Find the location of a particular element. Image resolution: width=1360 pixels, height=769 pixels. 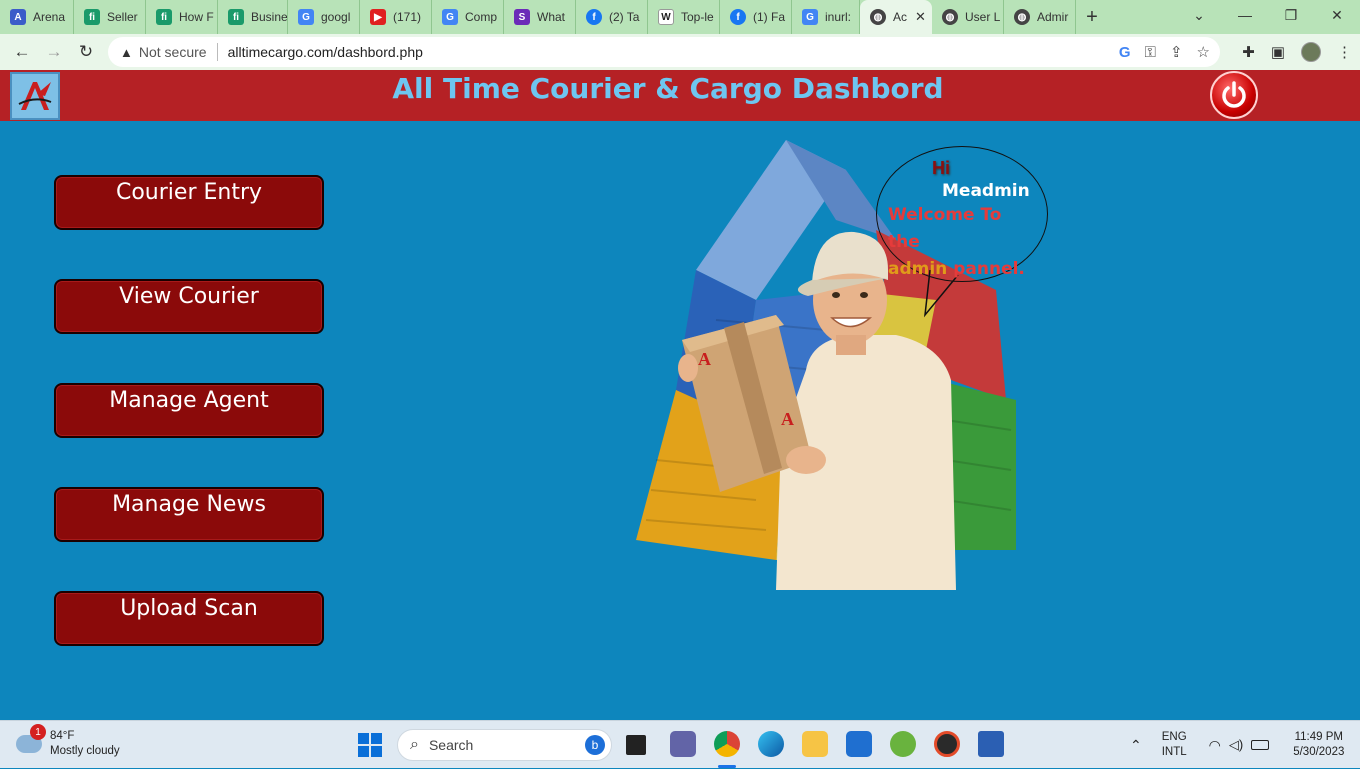

weather-widget: 1 84°F Mostly cloudy is located at coordinates (68, 741).